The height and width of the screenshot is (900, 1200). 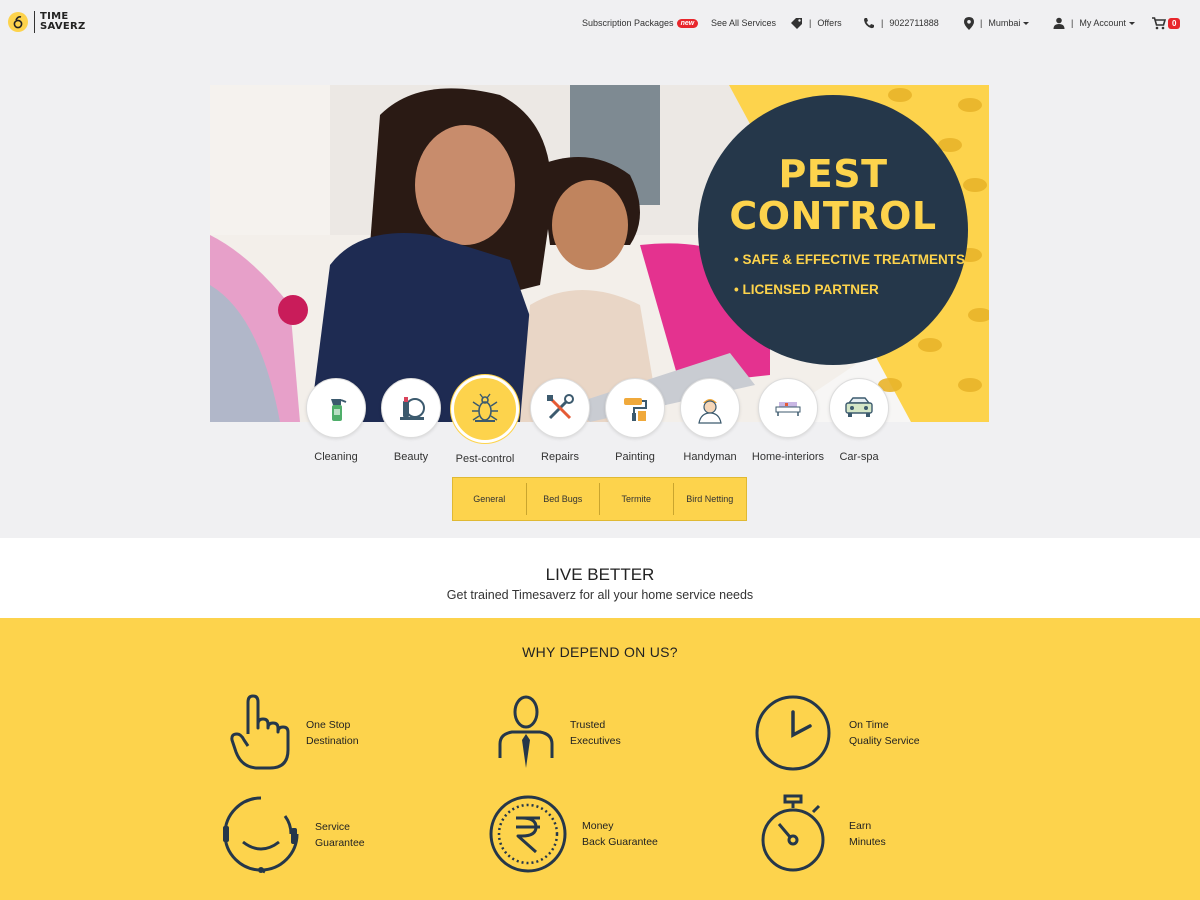 I want to click on tools-icon, so click(x=560, y=408).